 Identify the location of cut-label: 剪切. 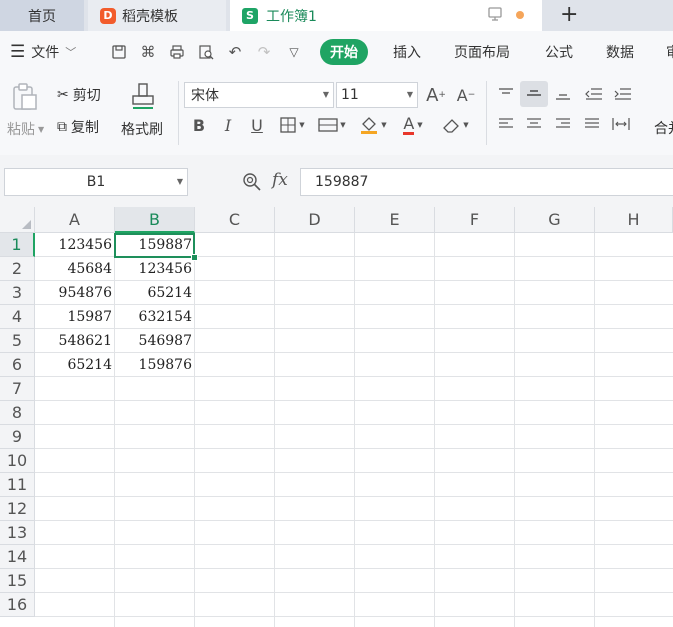
(86, 96).